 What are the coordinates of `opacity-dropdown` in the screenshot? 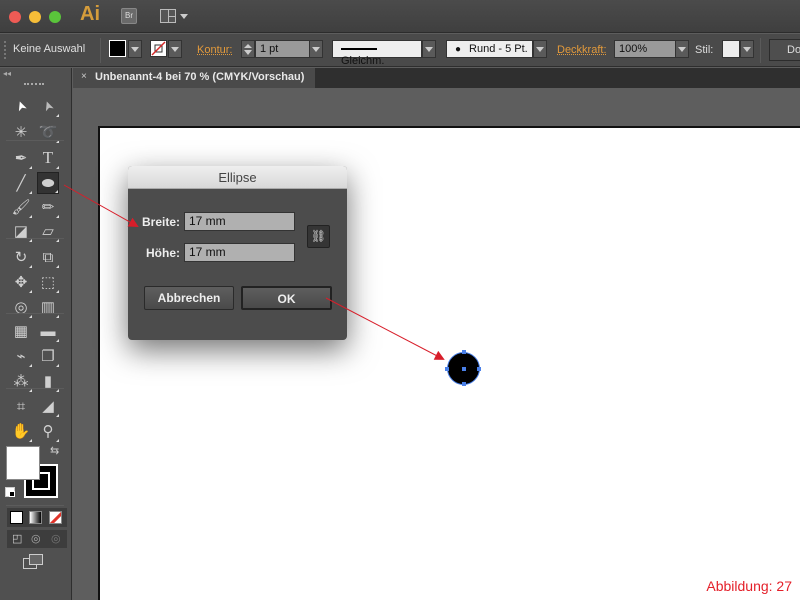 It's located at (682, 49).